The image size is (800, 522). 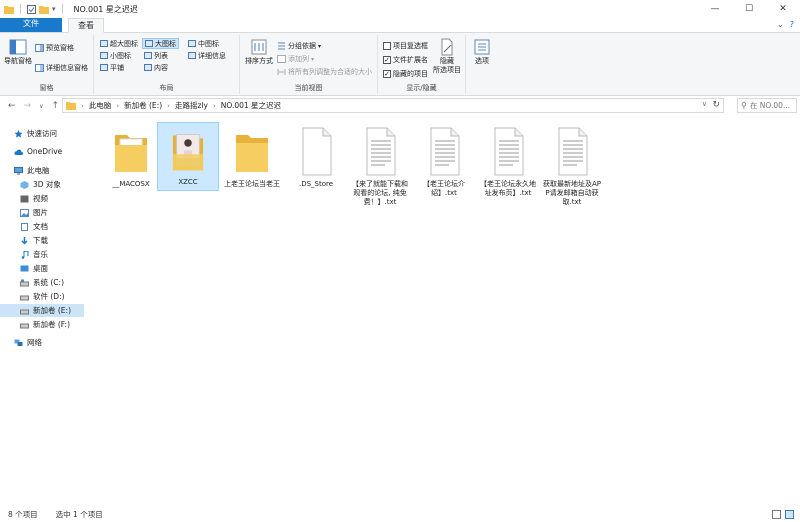 I want to click on toolbar-divider, so click(x=20, y=9).